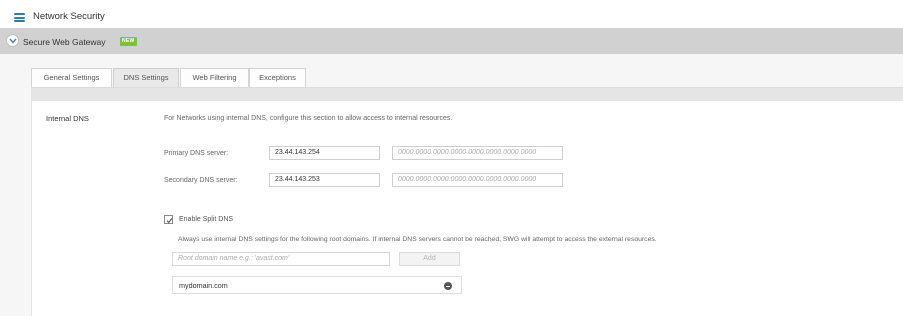 The height and width of the screenshot is (316, 903). What do you see at coordinates (71, 77) in the screenshot?
I see `tab-general-settings: General Settings` at bounding box center [71, 77].